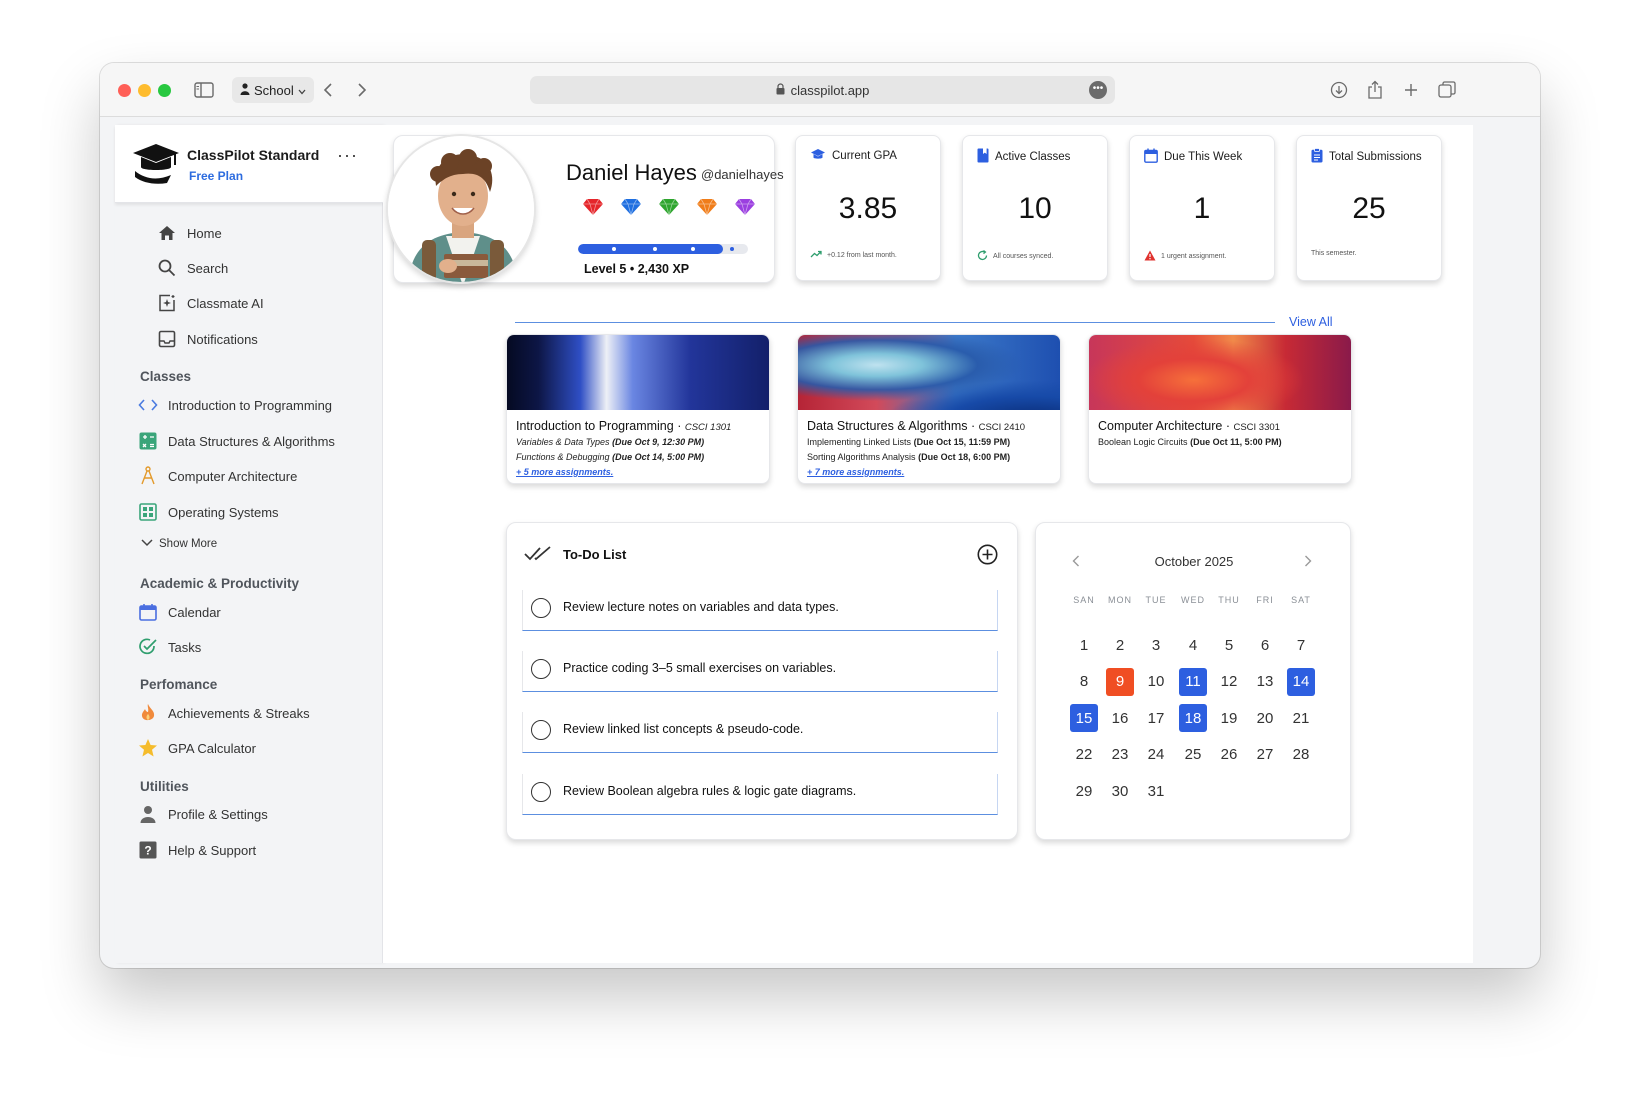 Image resolution: width=1640 pixels, height=1100 pixels. I want to click on calendar-day: 28, so click(1301, 755).